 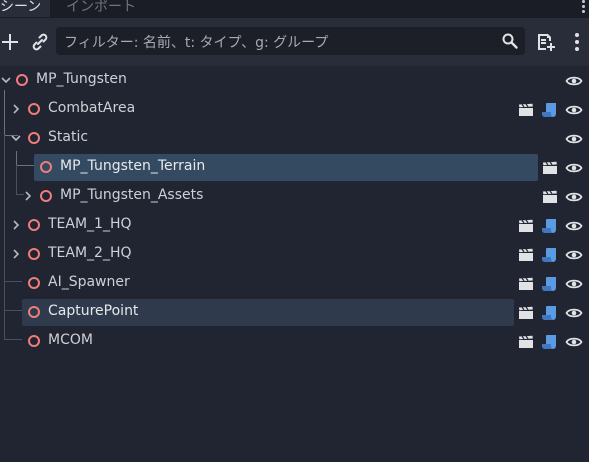 I want to click on tab-import: インポート, so click(x=101, y=8).